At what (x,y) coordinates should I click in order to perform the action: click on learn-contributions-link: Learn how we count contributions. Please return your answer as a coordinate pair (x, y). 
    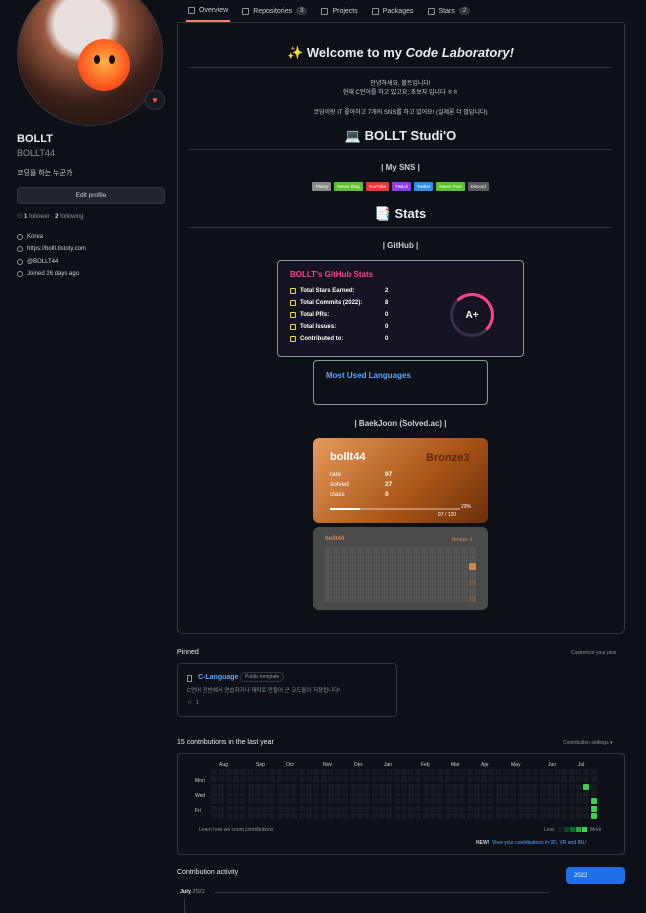
    Looking at the image, I should click on (236, 830).